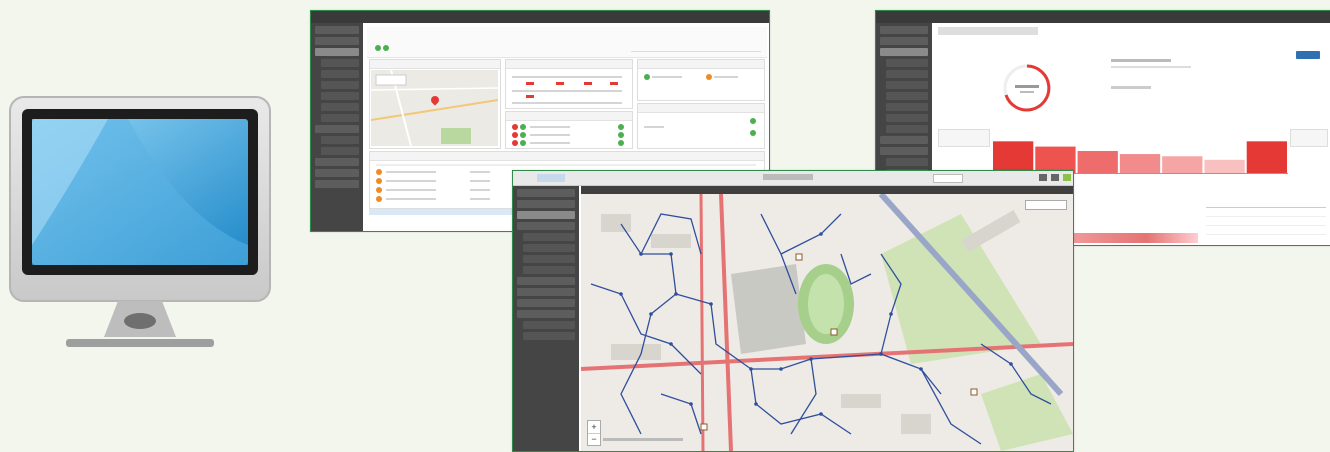 The height and width of the screenshot is (452, 1330). Describe the element at coordinates (594, 427) in the screenshot. I see `zoom-in-button: +` at that location.